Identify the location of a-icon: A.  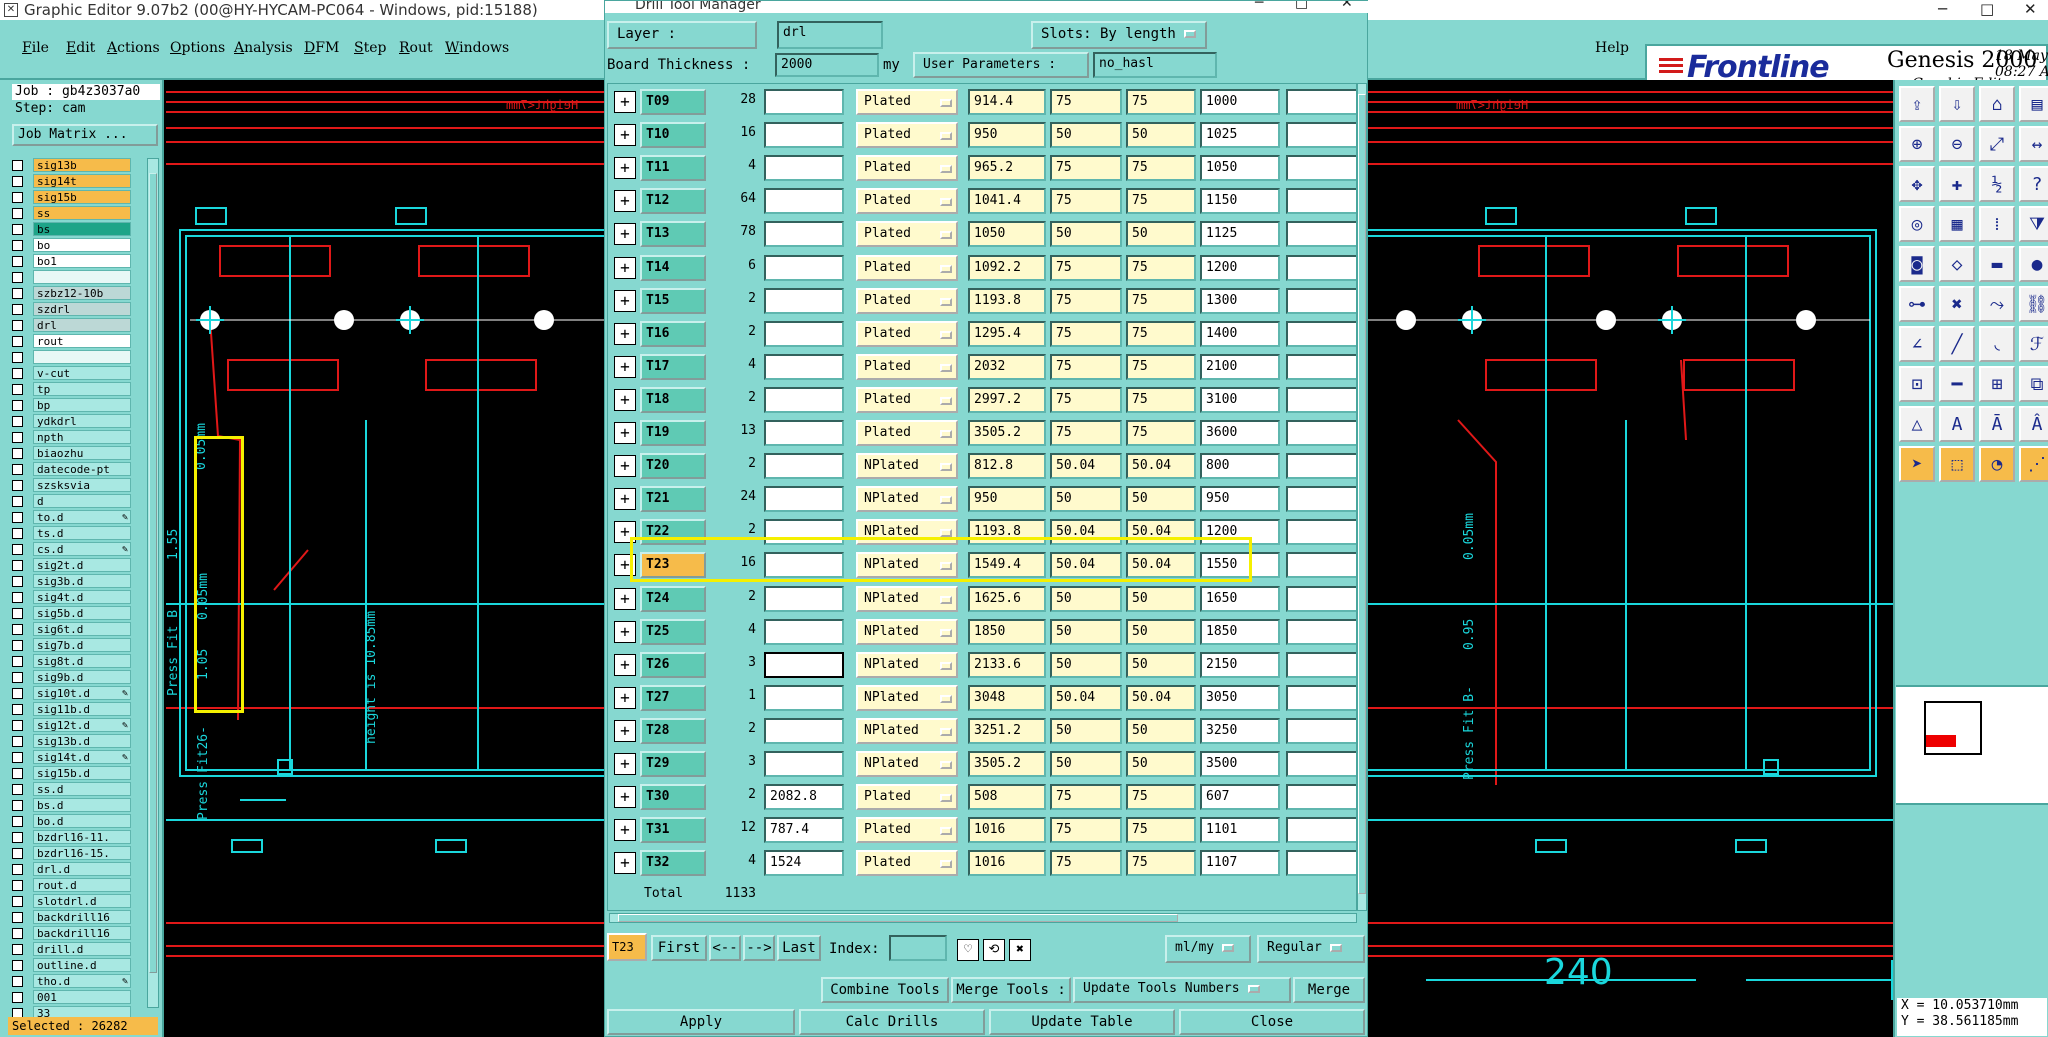
(1957, 424).